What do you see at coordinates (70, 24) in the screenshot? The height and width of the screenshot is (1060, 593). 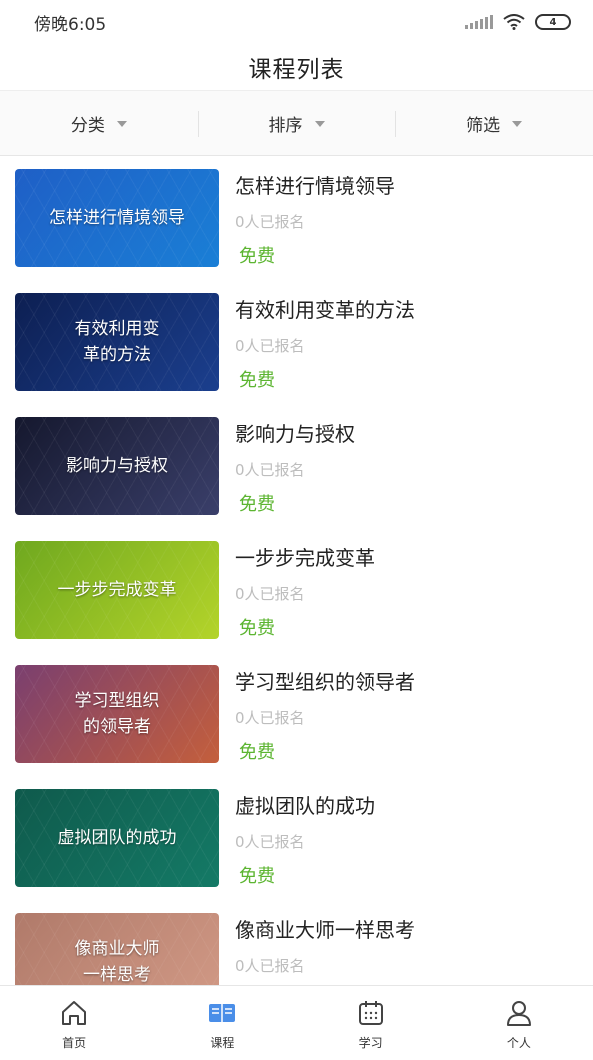 I see `status-time: 傍晚6:05` at bounding box center [70, 24].